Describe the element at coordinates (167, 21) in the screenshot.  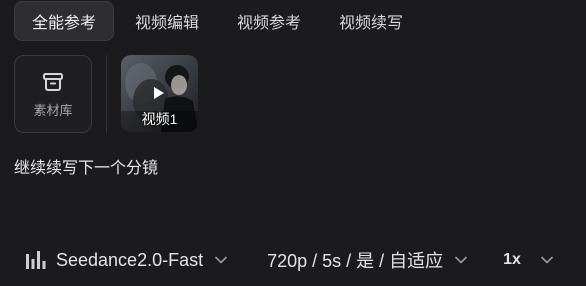
I see `tab-video-edit: 视频编辑` at that location.